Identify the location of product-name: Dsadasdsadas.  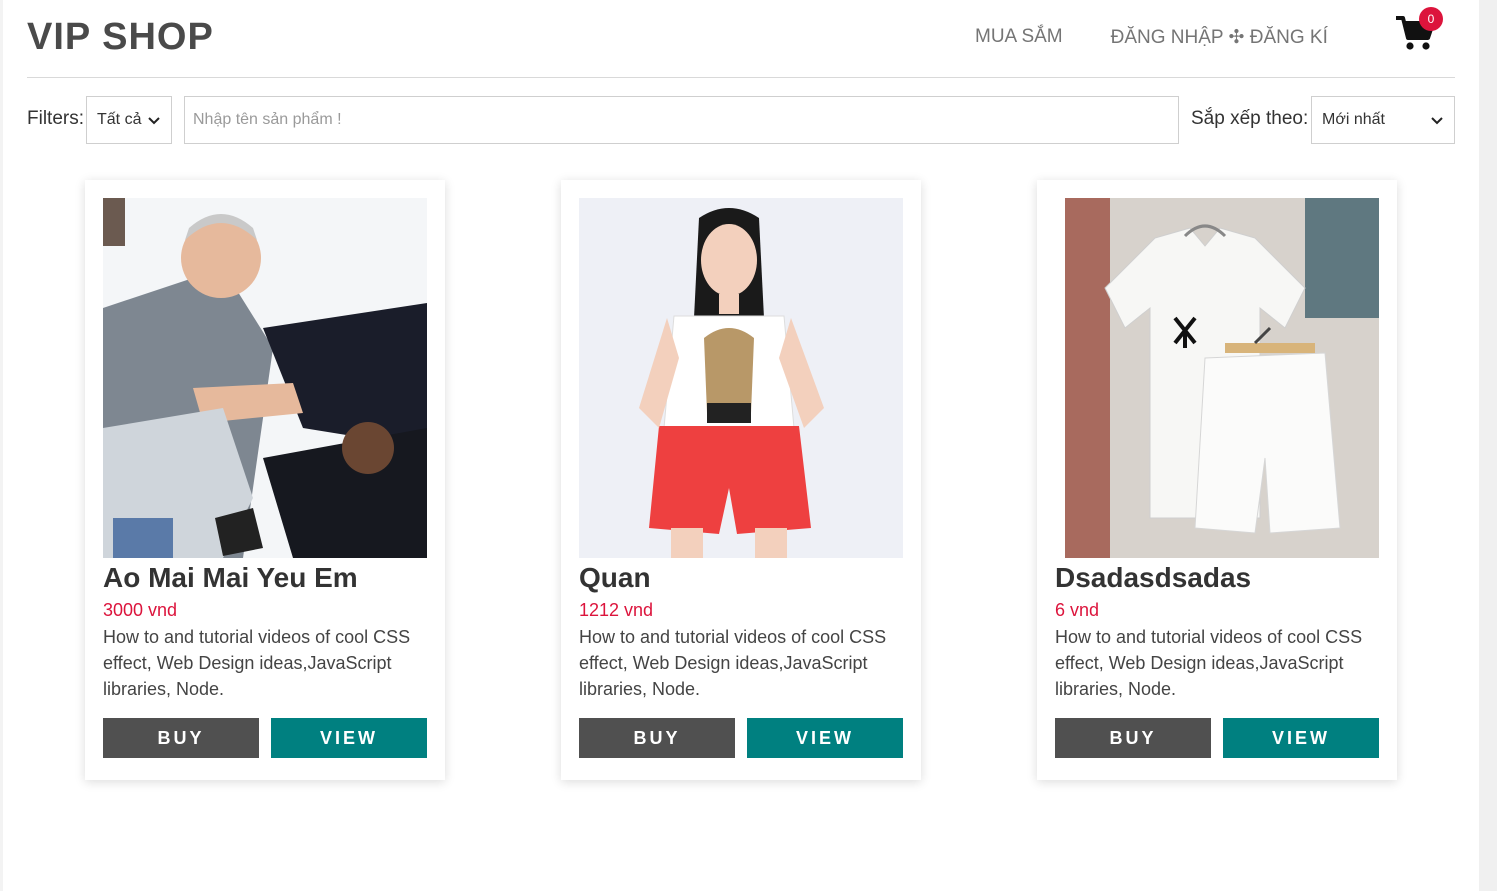
(1153, 578).